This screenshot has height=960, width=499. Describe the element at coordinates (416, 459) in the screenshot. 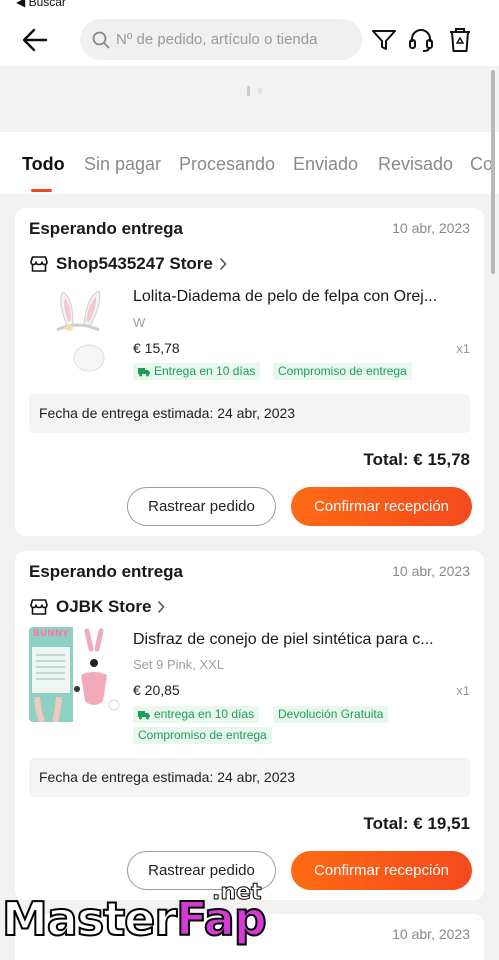

I see `order-total: Total: € 15,78` at that location.